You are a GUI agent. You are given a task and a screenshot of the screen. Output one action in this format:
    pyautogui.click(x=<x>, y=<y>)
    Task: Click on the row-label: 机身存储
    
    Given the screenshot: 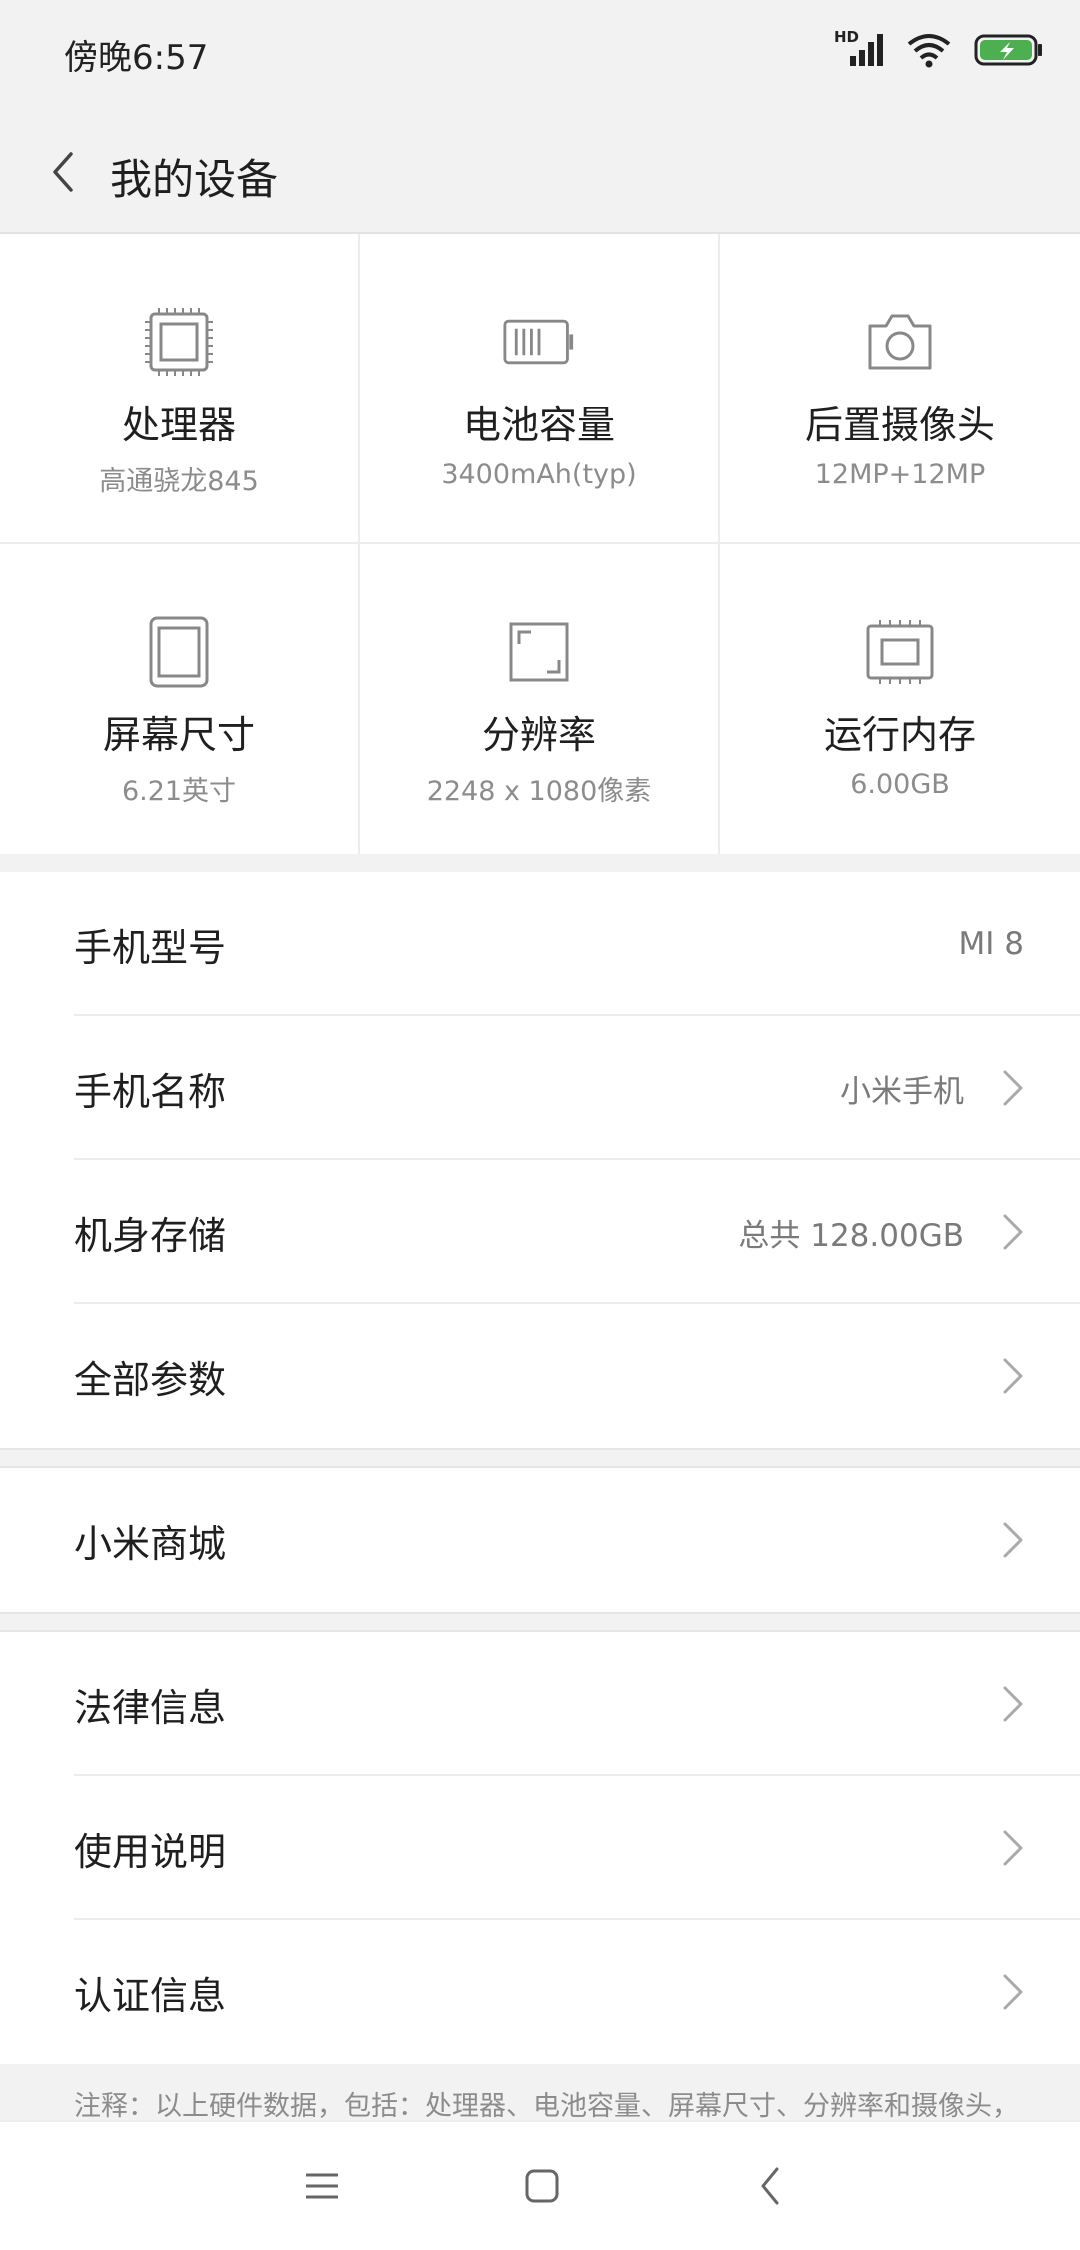 What is the action you would take?
    pyautogui.click(x=150, y=1235)
    